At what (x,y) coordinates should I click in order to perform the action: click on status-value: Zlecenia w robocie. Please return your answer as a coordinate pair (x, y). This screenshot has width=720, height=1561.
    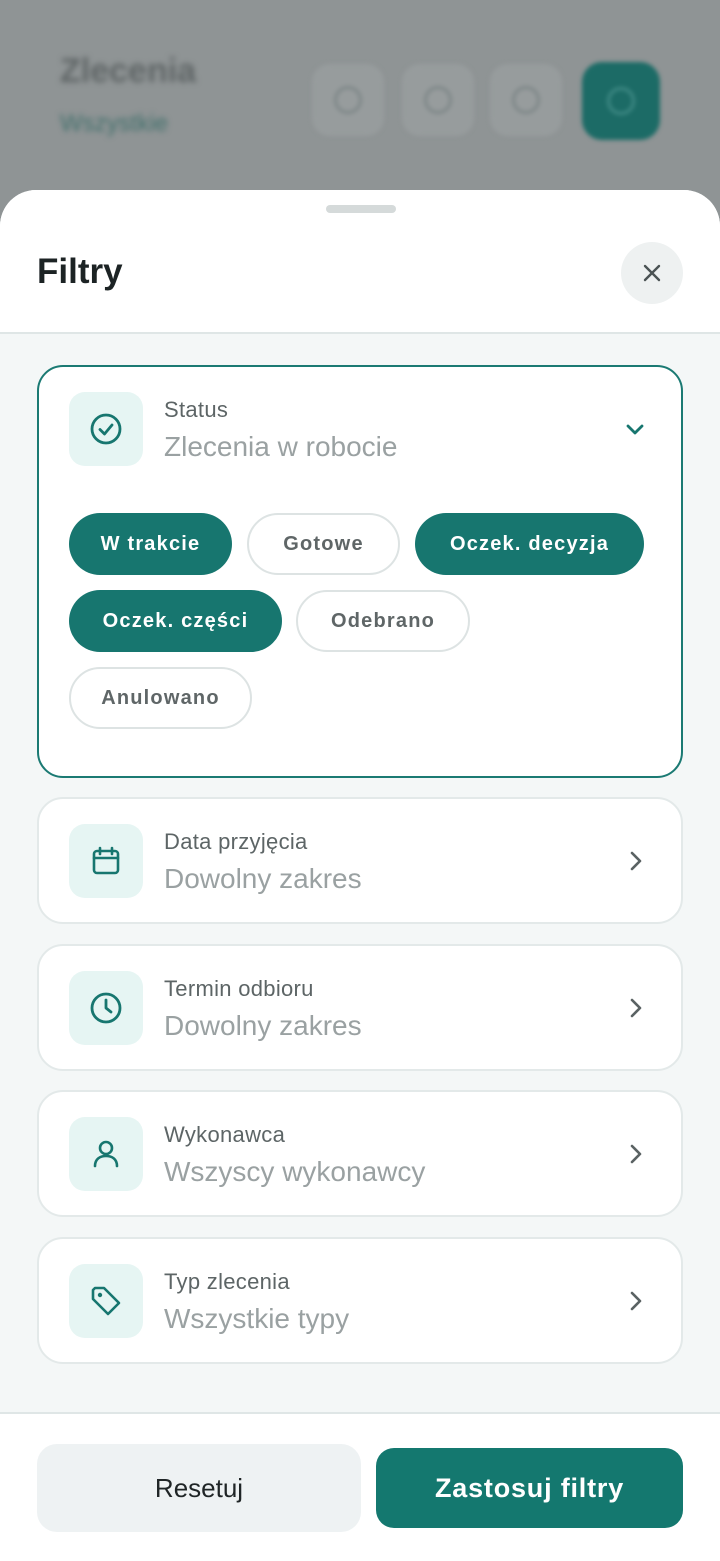
    Looking at the image, I should click on (281, 446).